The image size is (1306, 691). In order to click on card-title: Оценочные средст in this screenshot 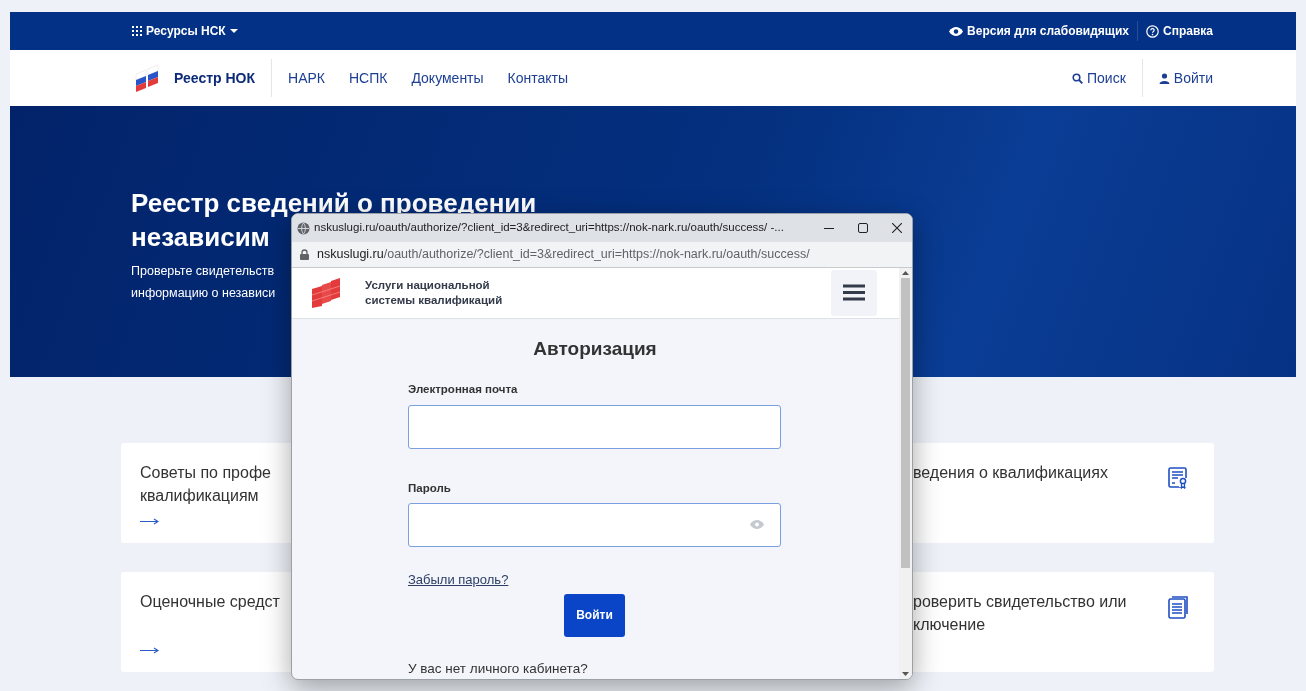, I will do `click(210, 602)`.